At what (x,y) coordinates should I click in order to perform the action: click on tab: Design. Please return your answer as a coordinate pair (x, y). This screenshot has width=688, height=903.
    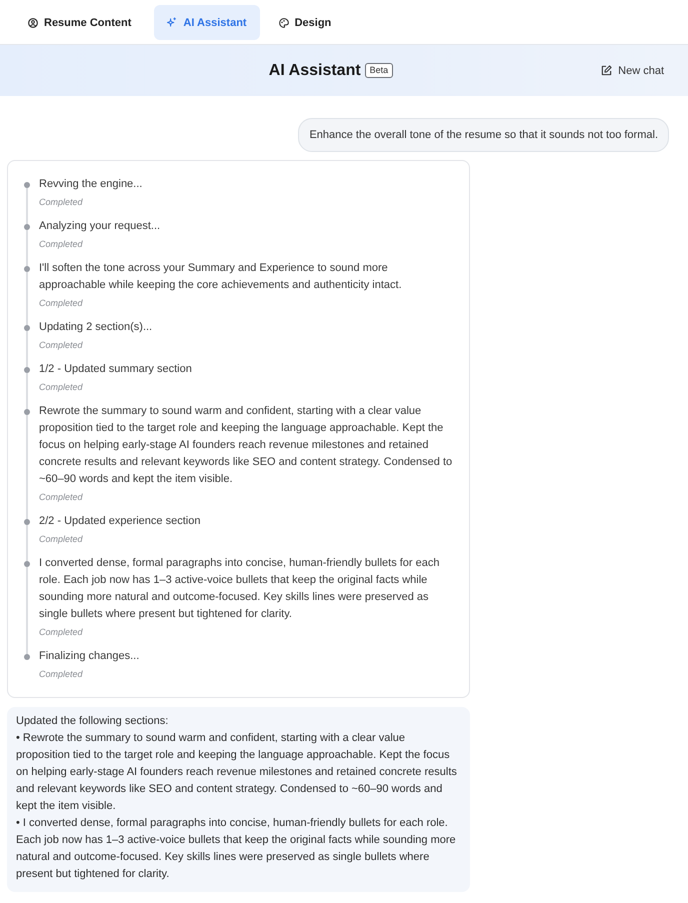
    Looking at the image, I should click on (307, 22).